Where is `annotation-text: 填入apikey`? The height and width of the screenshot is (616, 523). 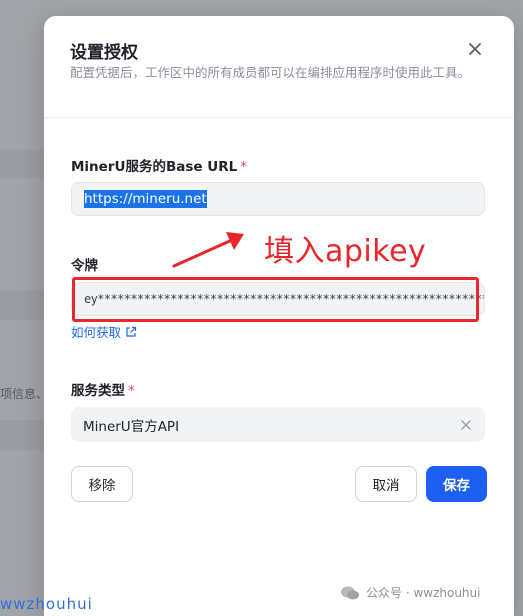
annotation-text: 填入apikey is located at coordinates (345, 251).